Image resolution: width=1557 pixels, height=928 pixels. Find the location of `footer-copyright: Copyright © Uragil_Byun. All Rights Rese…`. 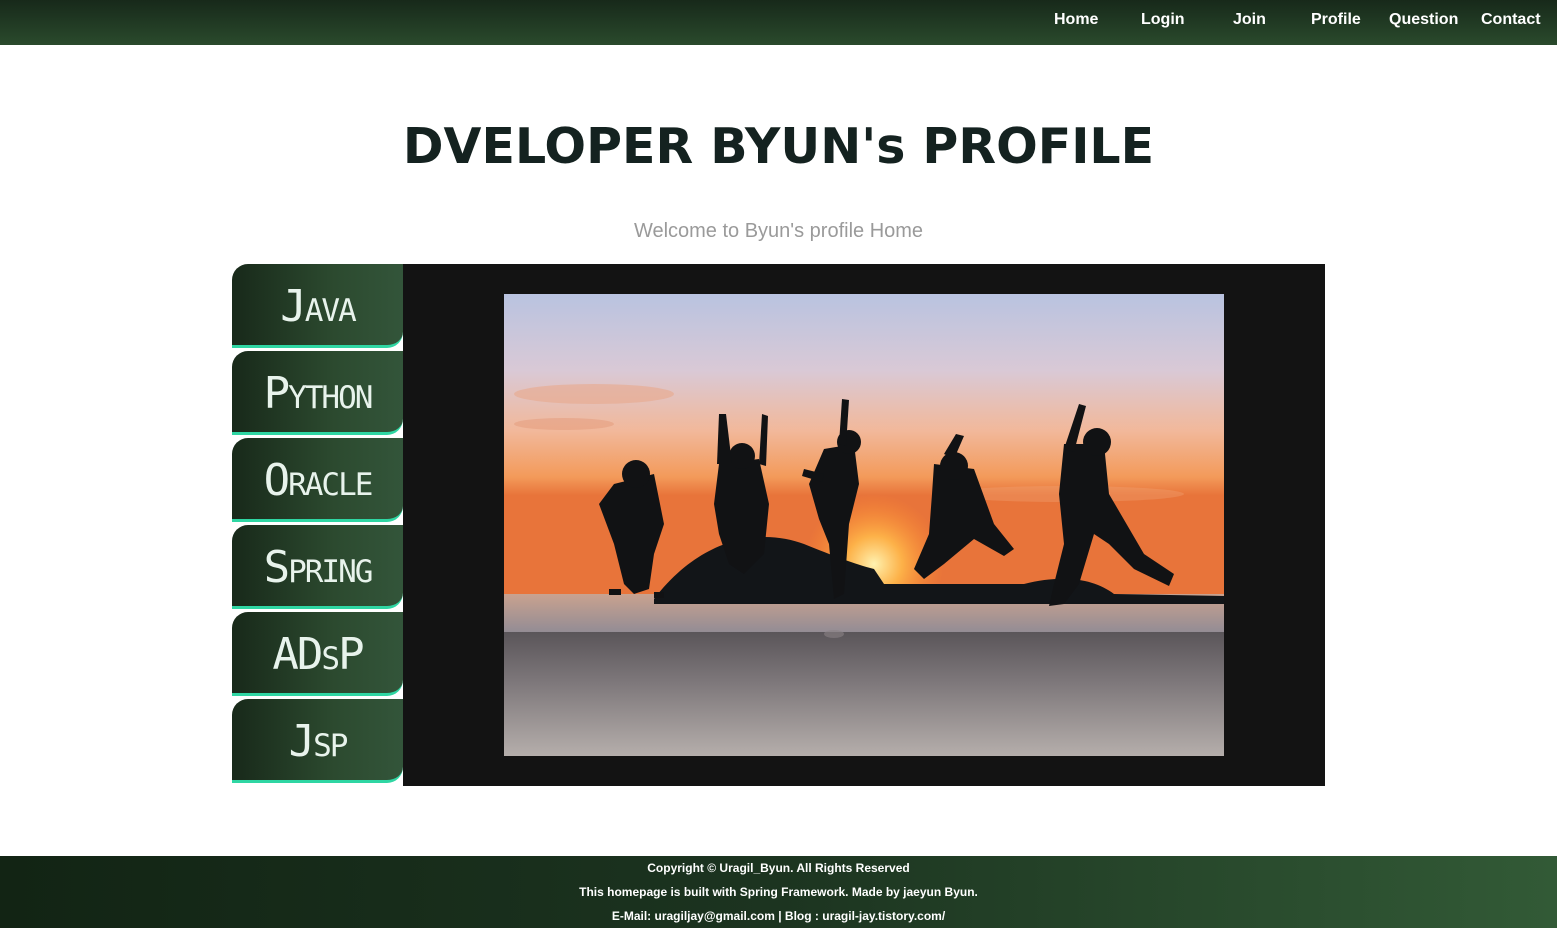

footer-copyright: Copyright © Uragil_Byun. All Rights Rese… is located at coordinates (778, 868).